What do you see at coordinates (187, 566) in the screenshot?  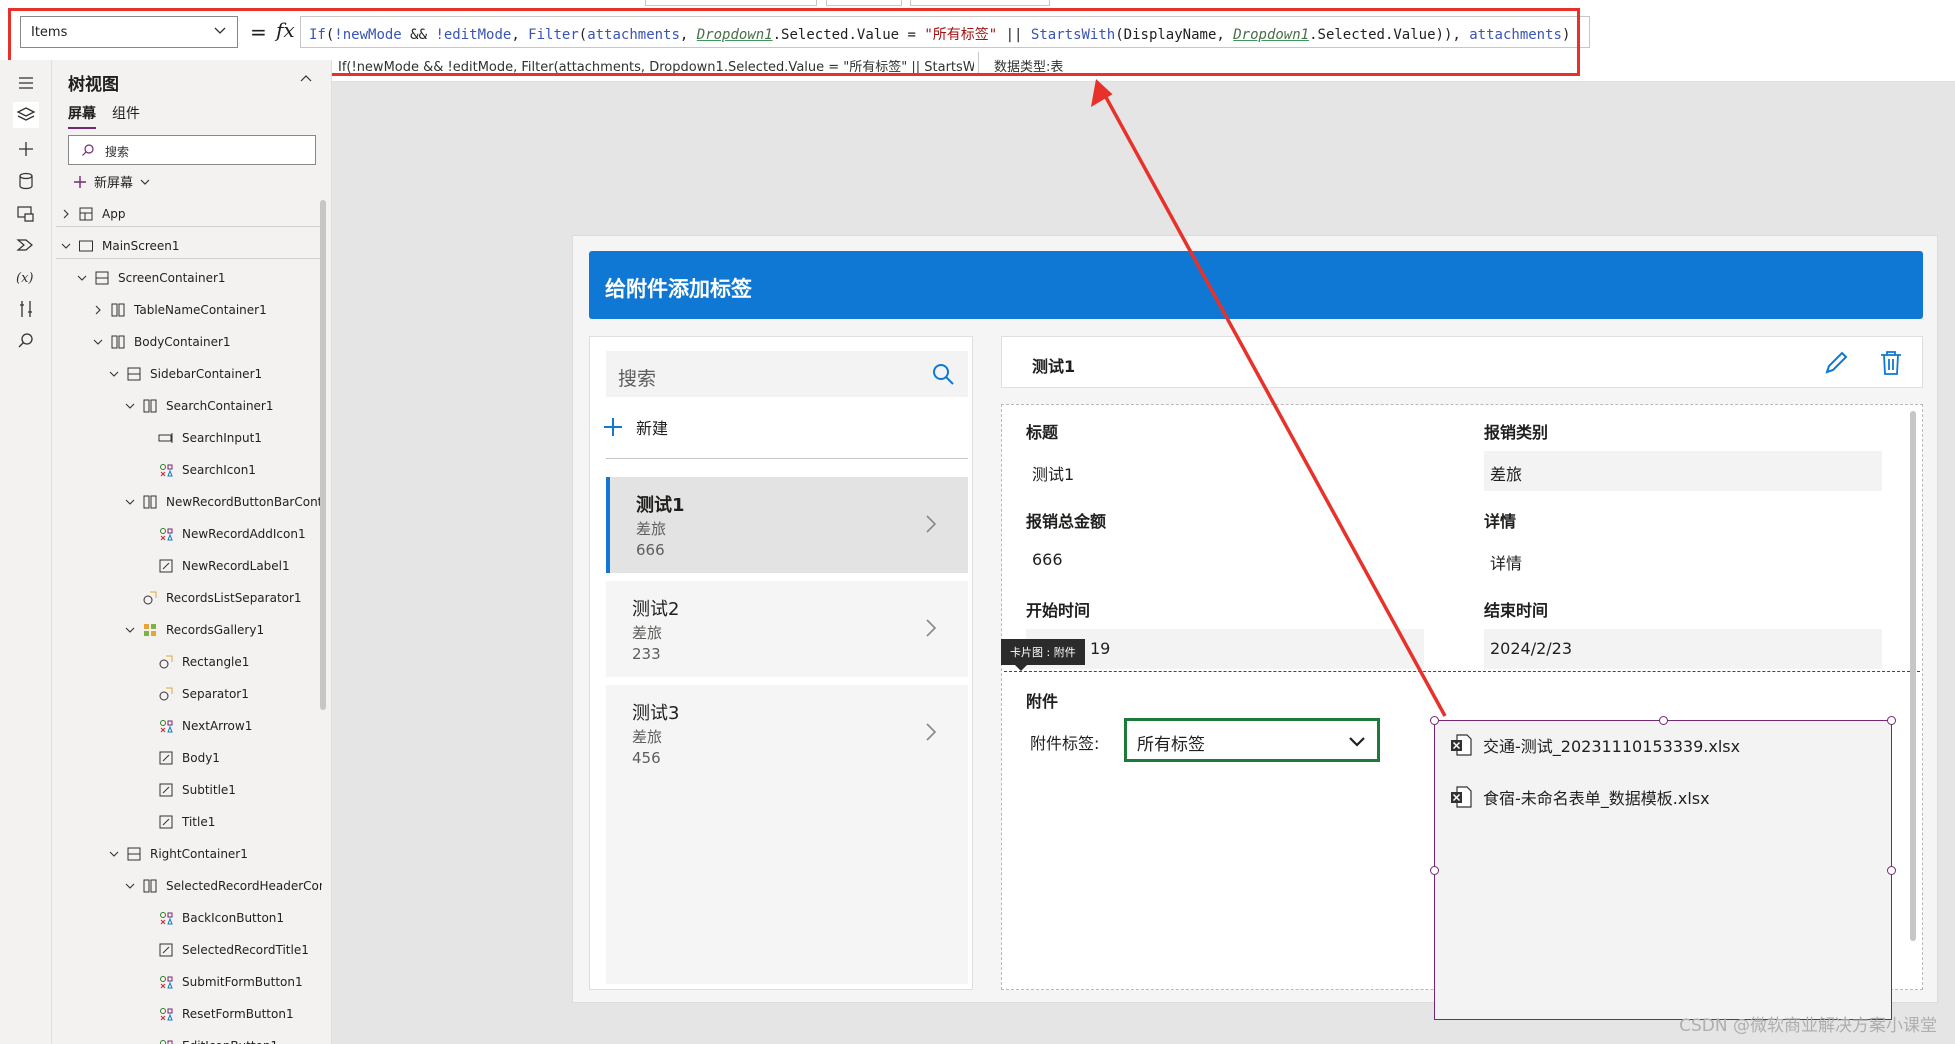 I see `tree-item: NewRecordLabel1` at bounding box center [187, 566].